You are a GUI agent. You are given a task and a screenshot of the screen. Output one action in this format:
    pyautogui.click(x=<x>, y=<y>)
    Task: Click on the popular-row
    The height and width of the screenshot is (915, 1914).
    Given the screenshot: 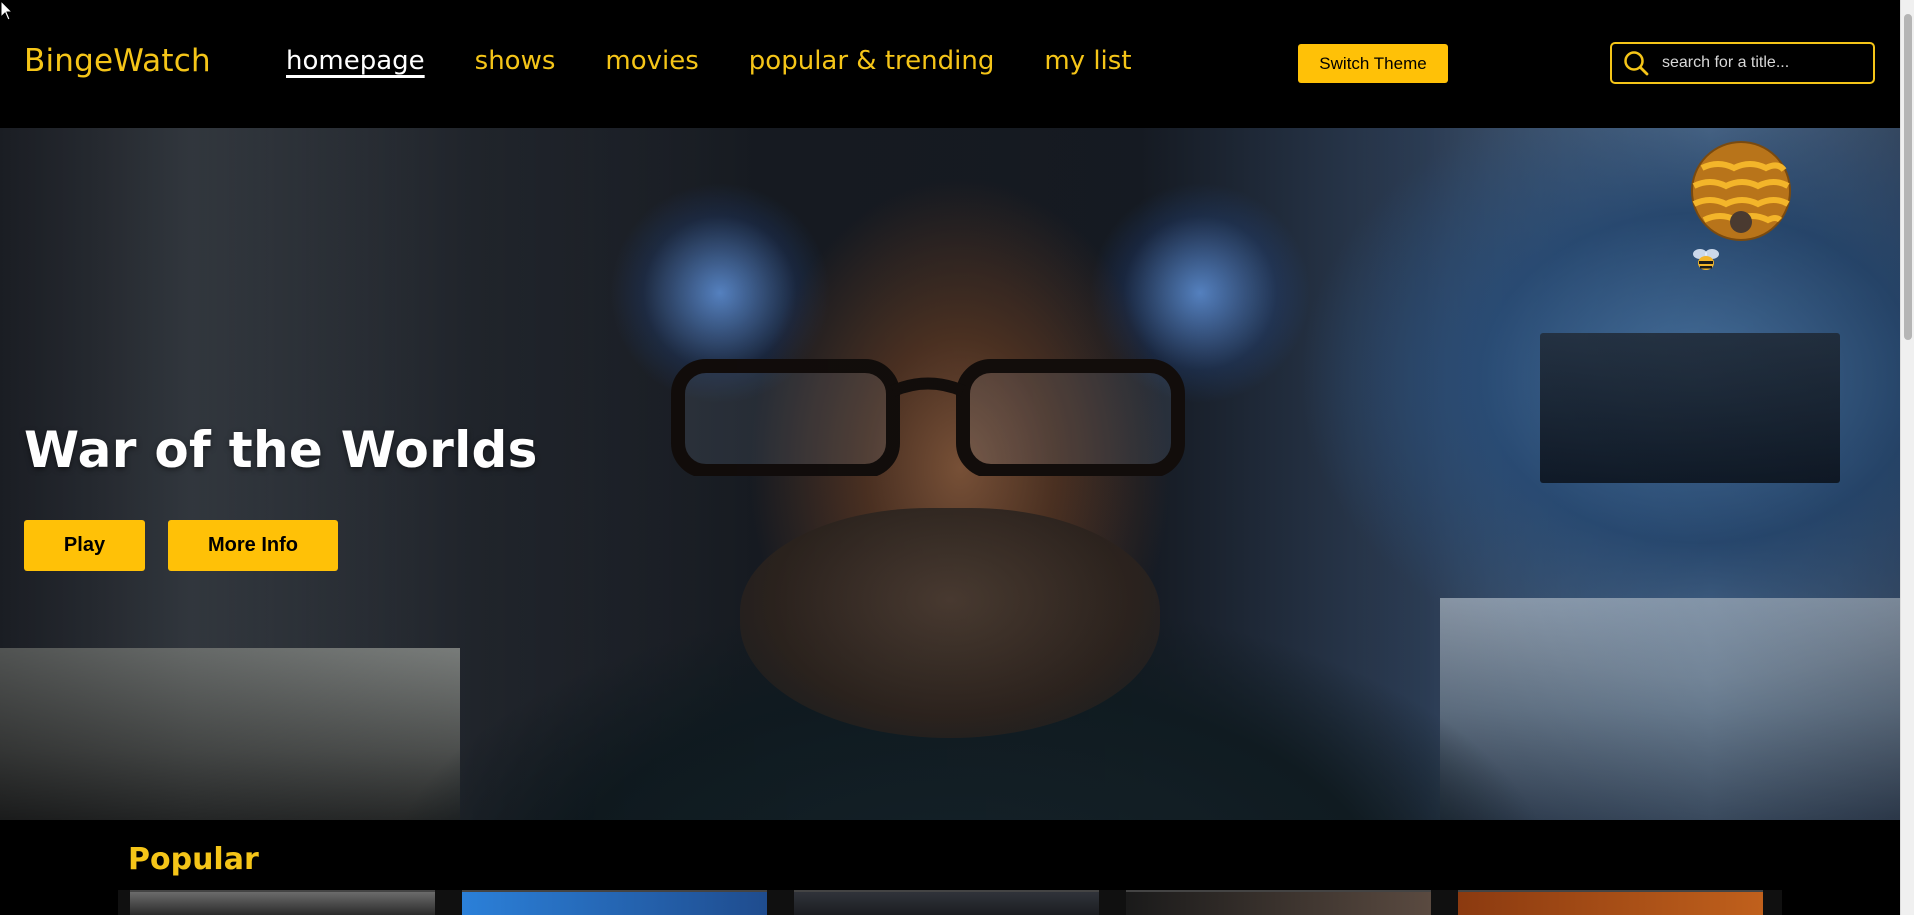 What is the action you would take?
    pyautogui.click(x=950, y=902)
    